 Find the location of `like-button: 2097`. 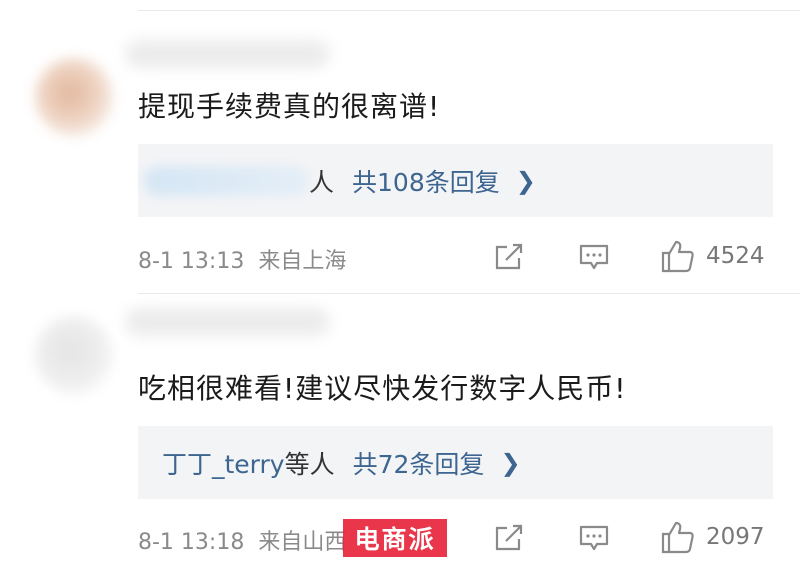

like-button: 2097 is located at coordinates (712, 537).